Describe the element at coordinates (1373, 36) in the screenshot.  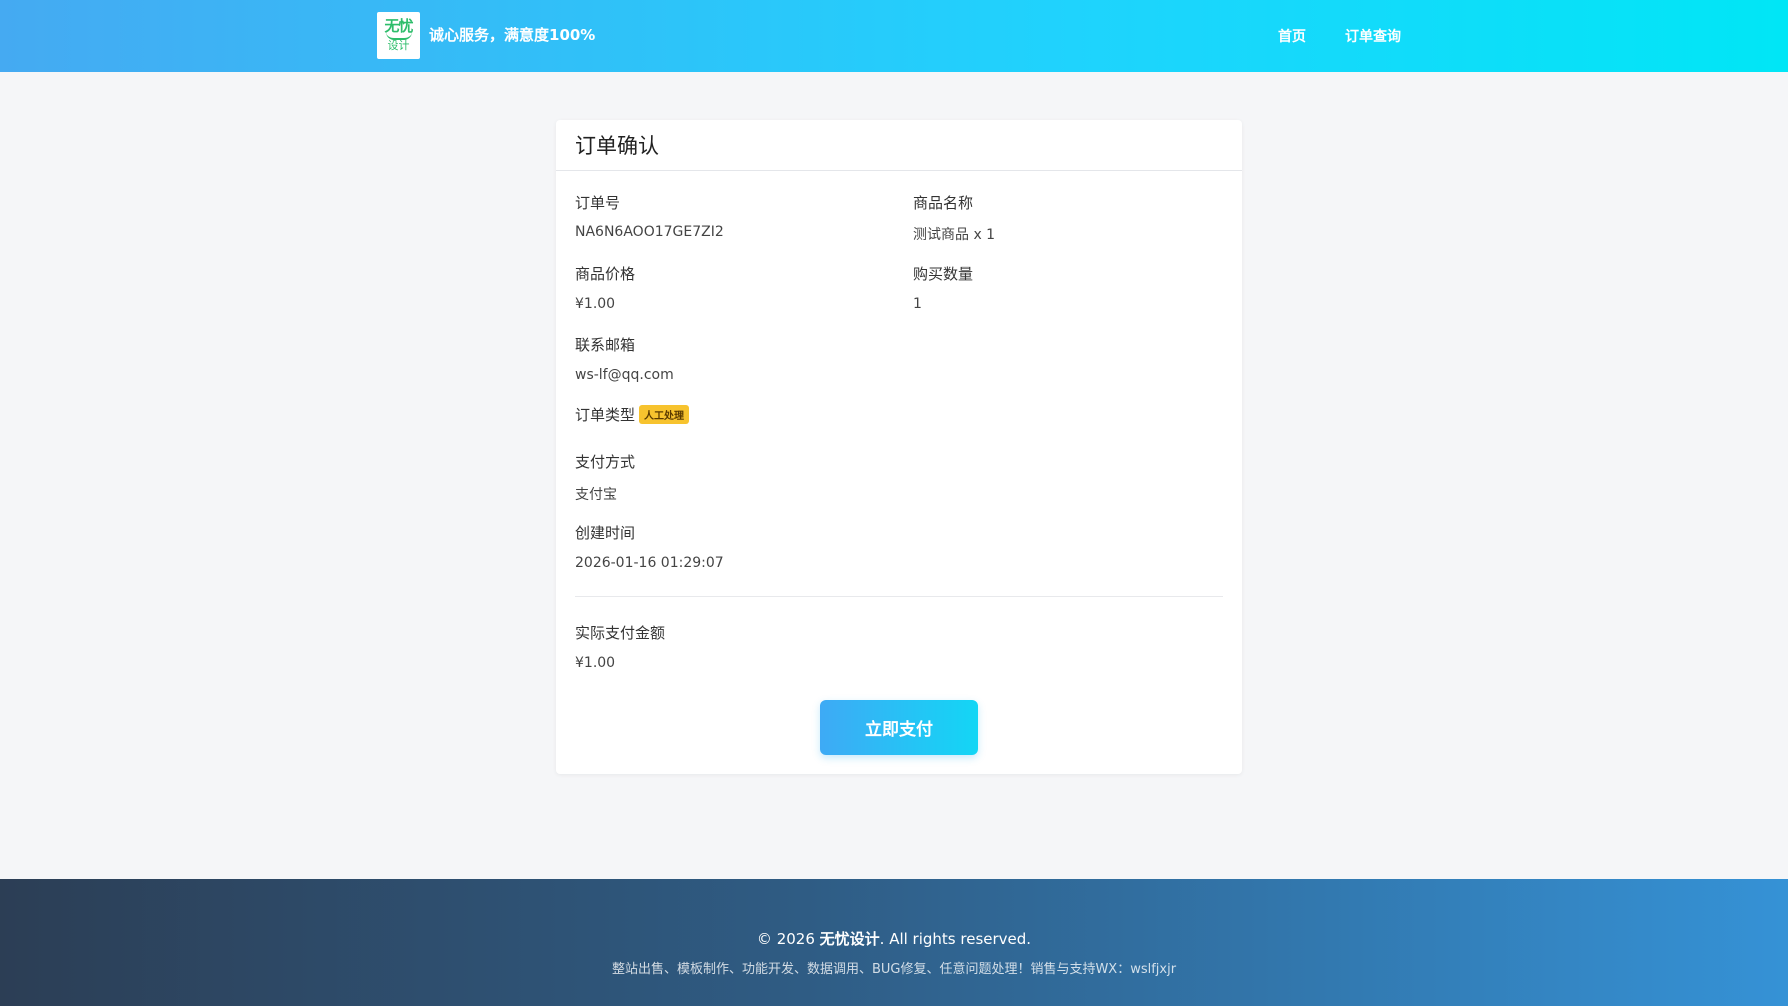
I see `nav-order-query-link: 订单查询` at that location.